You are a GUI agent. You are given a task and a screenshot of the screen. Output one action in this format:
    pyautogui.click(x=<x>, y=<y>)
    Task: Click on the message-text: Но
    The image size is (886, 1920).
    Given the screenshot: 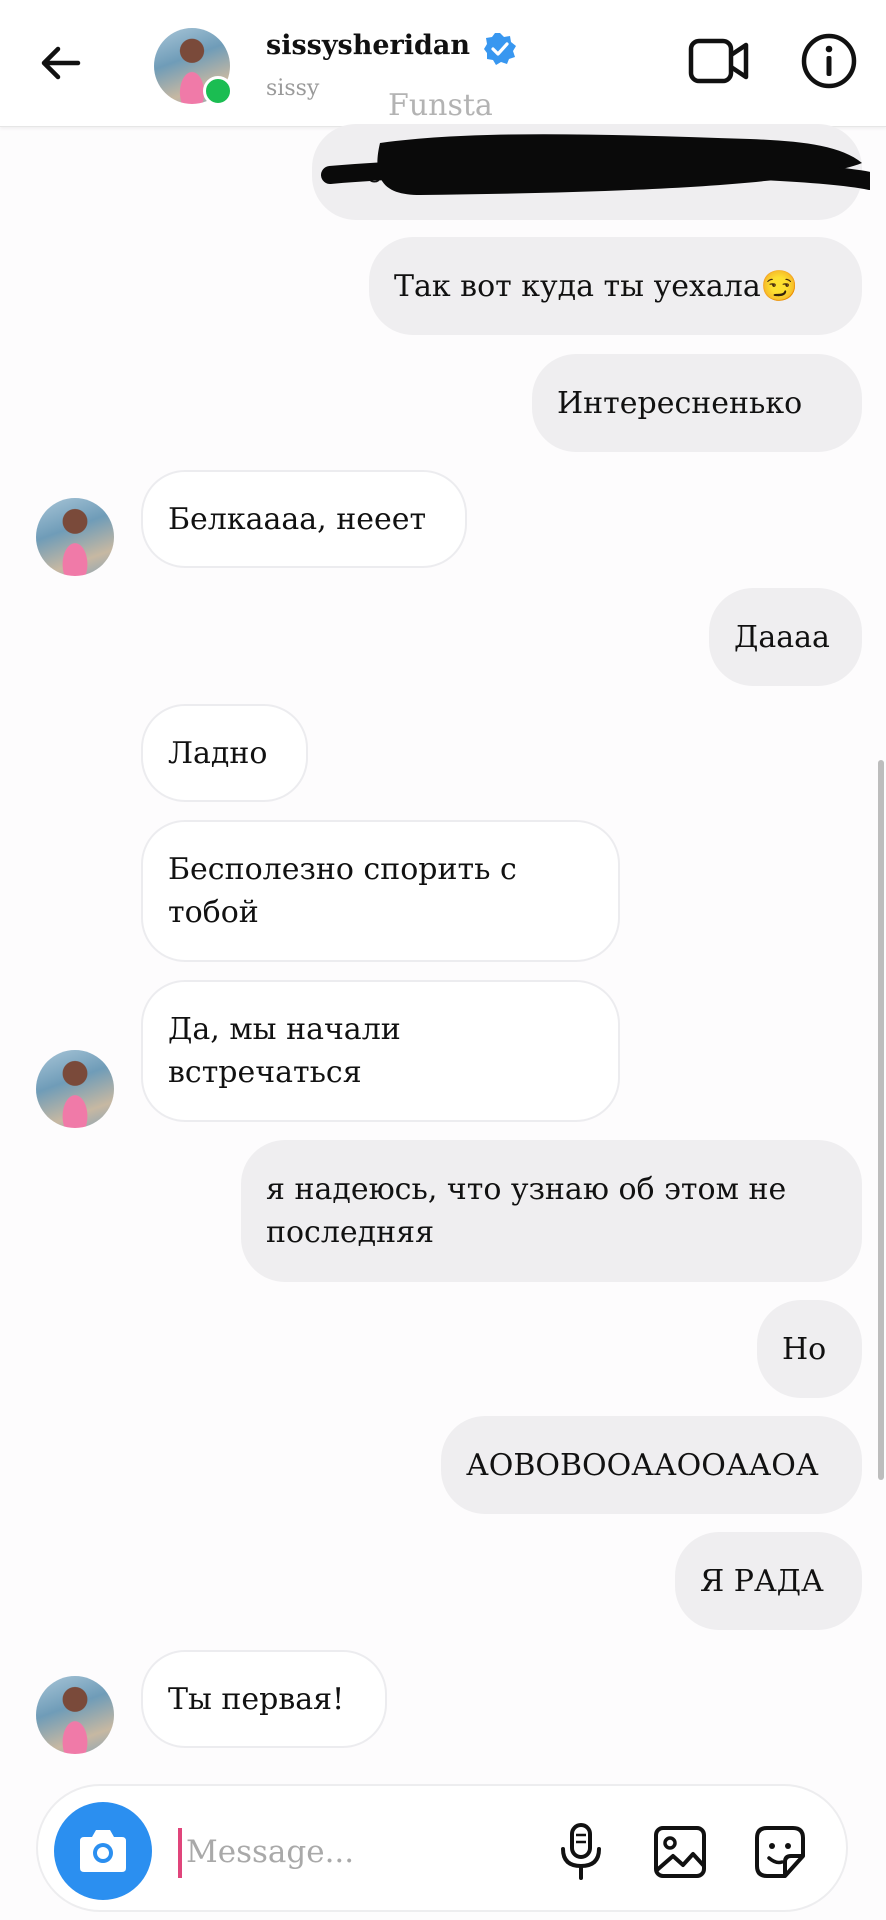 What is the action you would take?
    pyautogui.click(x=804, y=1349)
    